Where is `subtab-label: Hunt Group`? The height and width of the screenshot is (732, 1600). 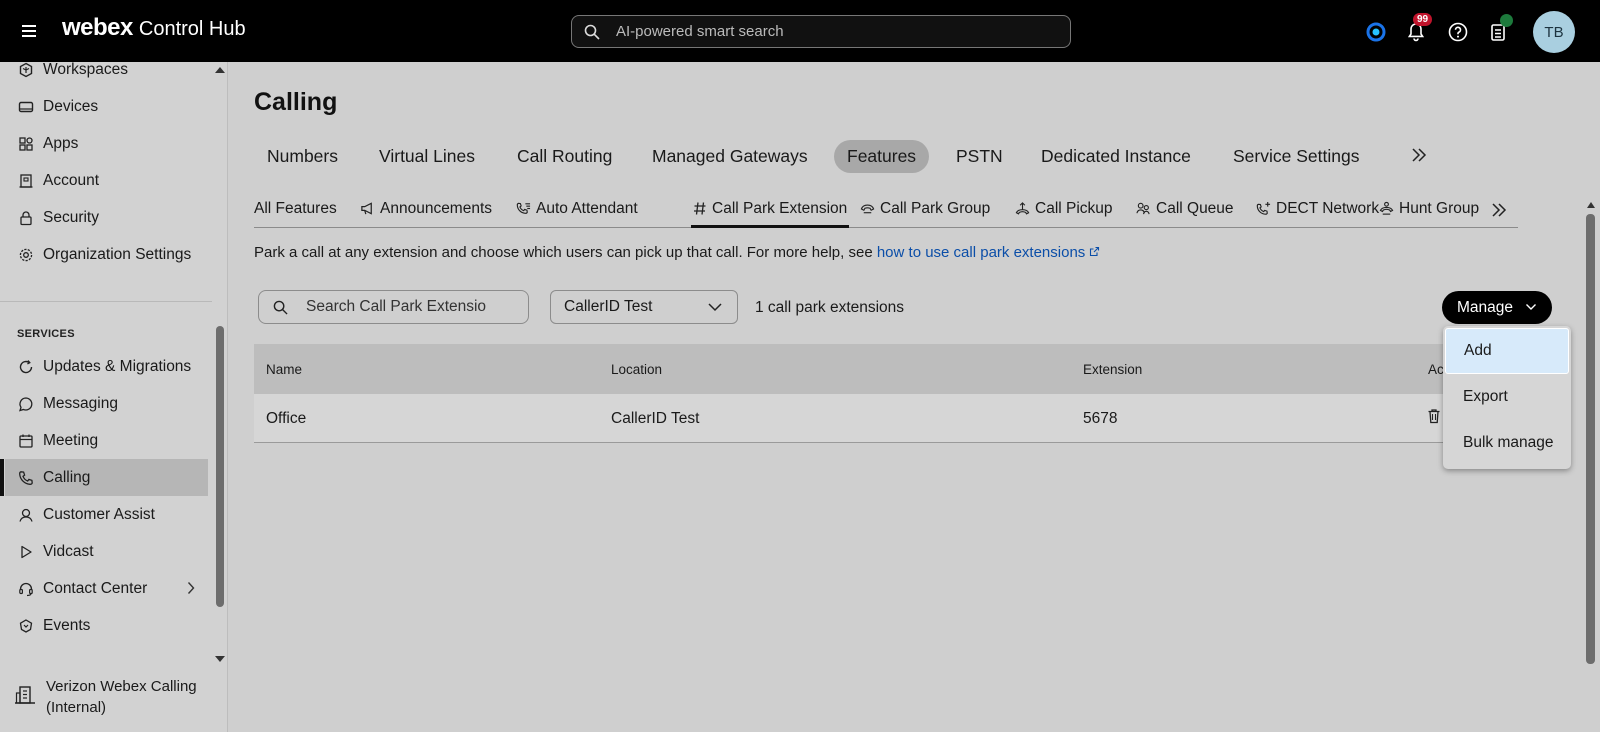
subtab-label: Hunt Group is located at coordinates (1439, 208).